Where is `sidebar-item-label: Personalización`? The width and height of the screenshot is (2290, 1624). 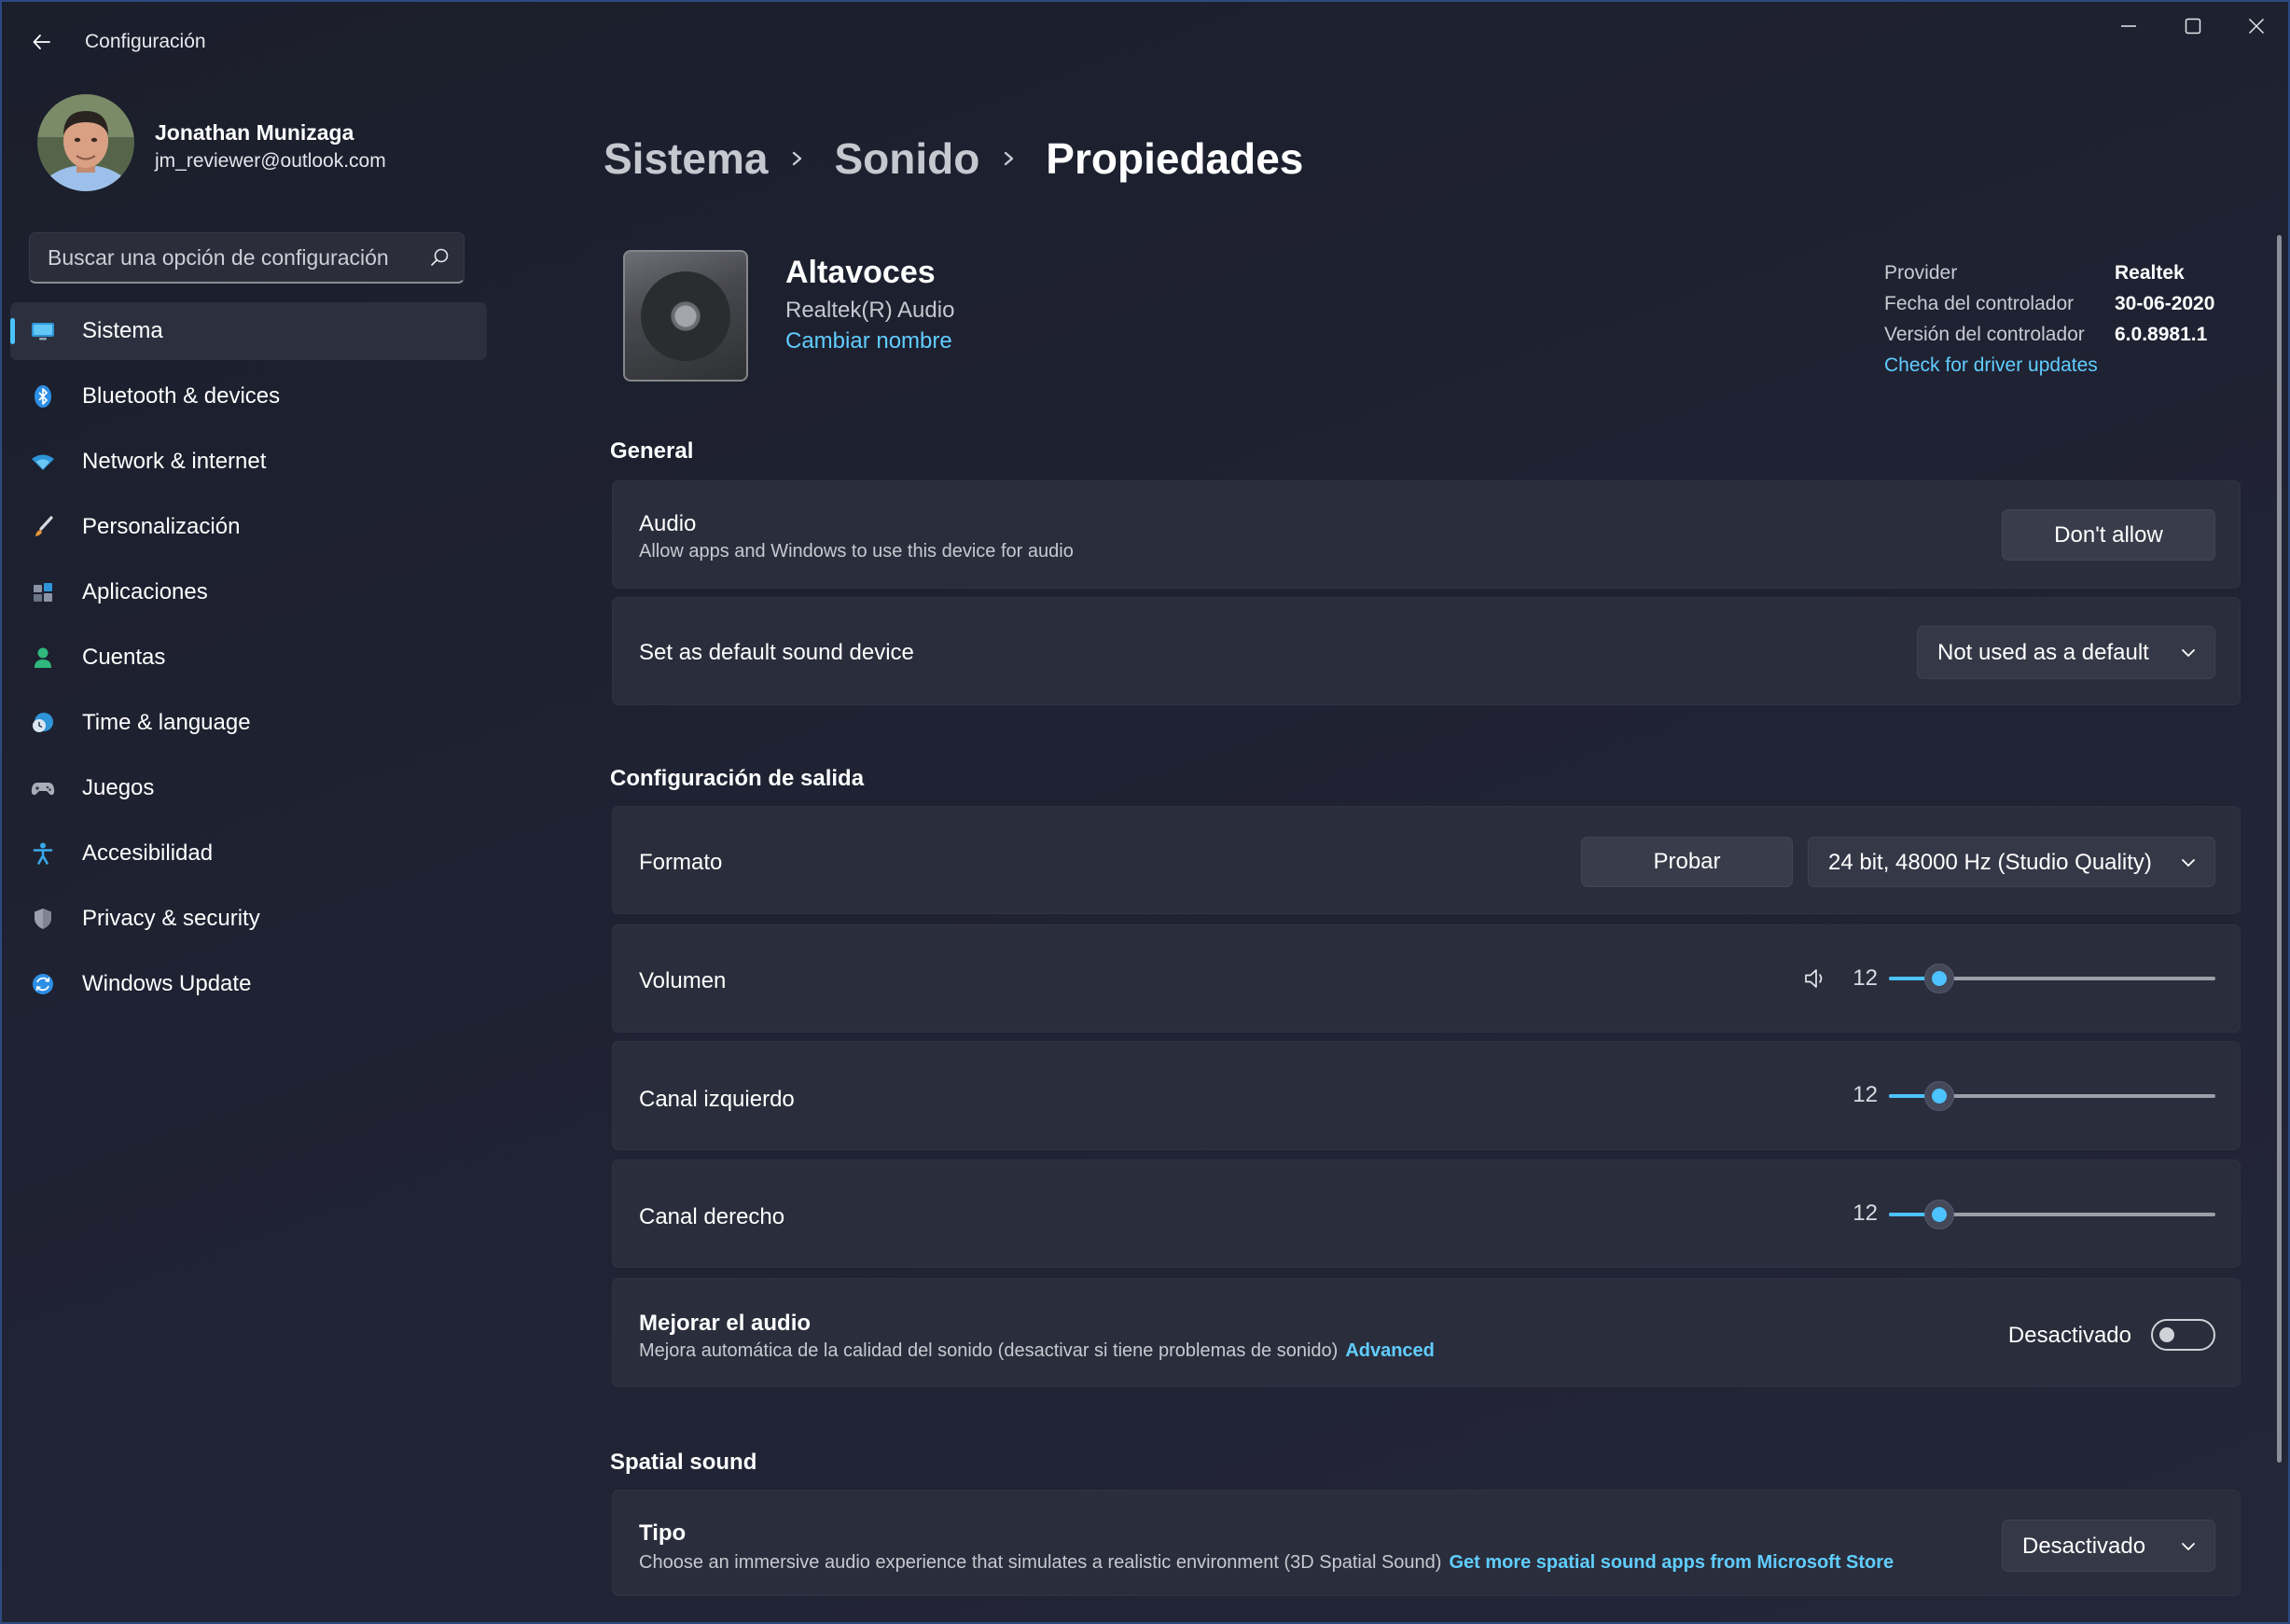
sidebar-item-label: Personalización is located at coordinates (161, 526).